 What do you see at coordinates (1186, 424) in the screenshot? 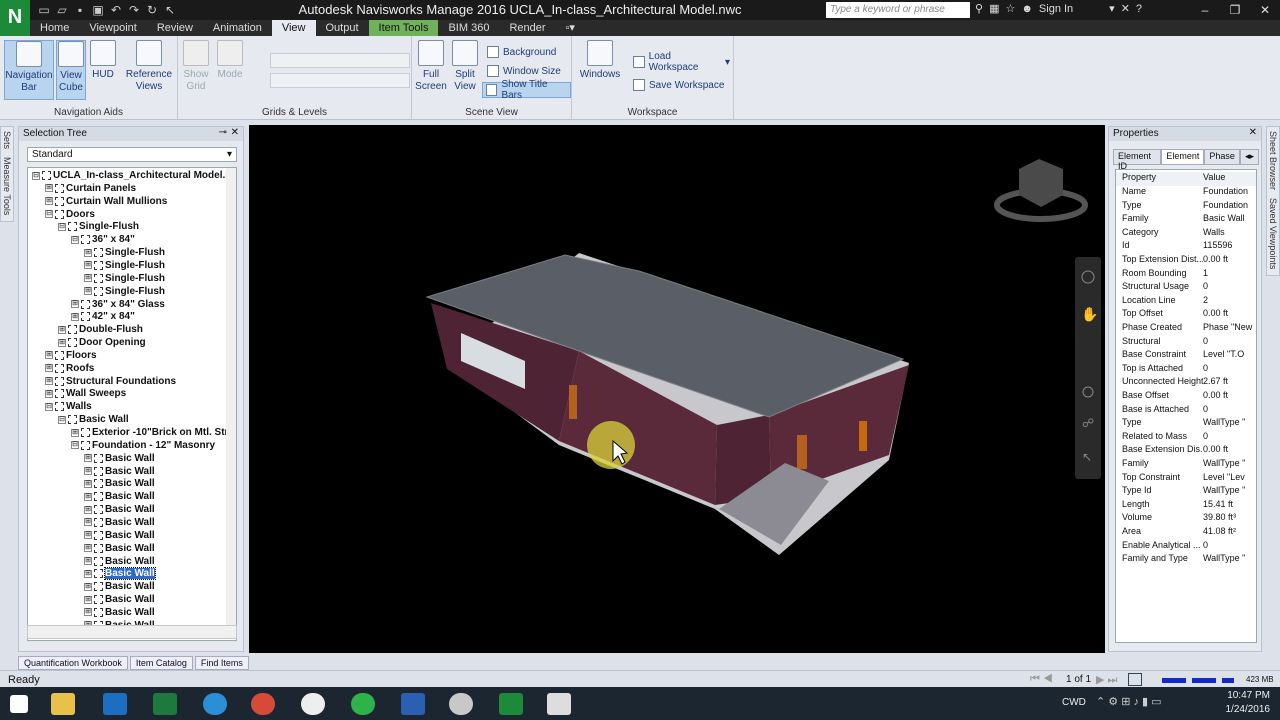
I see `table-row: Type WallType "` at bounding box center [1186, 424].